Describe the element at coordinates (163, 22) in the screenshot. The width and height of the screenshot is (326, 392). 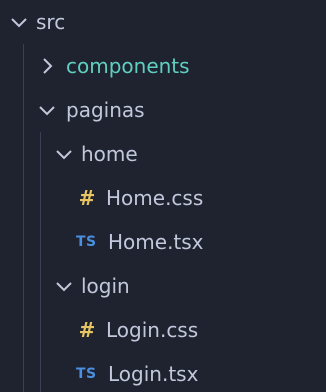
I see `tree-item-src: src` at that location.